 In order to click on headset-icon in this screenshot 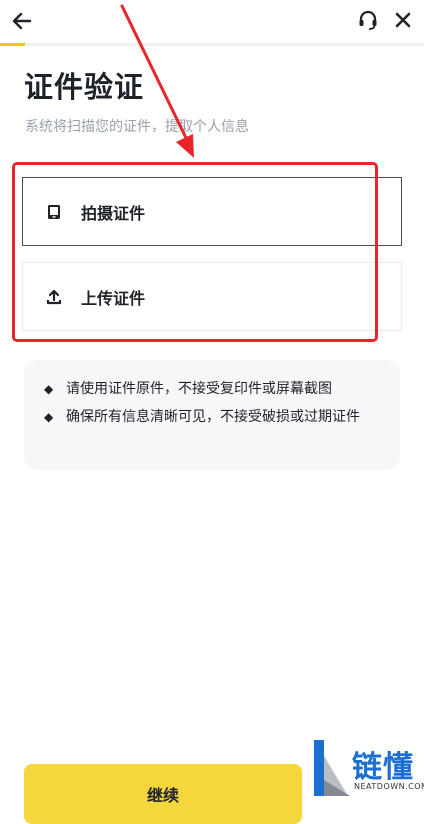, I will do `click(368, 20)`.